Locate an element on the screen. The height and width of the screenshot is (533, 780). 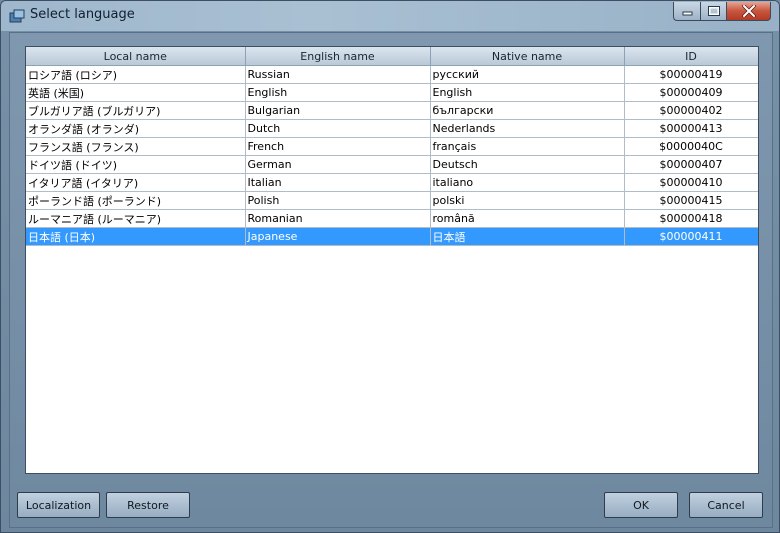
cell-english-name: German is located at coordinates (338, 164).